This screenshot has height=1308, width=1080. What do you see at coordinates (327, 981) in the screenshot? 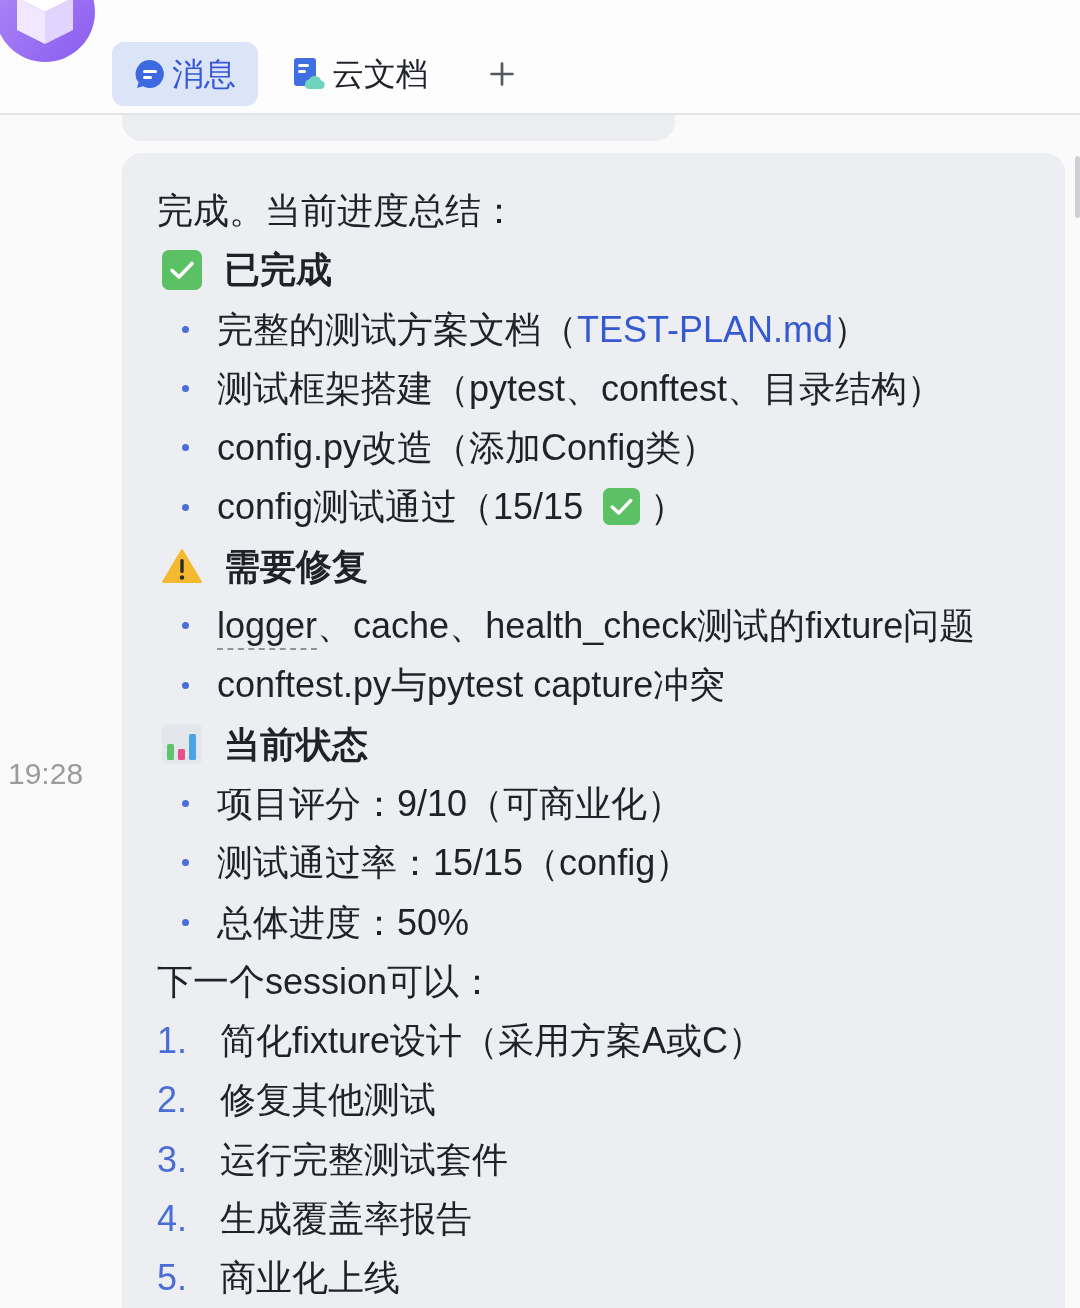
I see `next-steps-title: 下一个session可以：` at bounding box center [327, 981].